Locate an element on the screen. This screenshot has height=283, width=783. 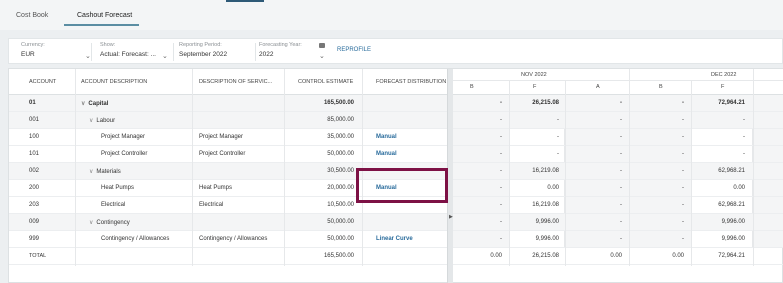
account-description-cell: Project Controller is located at coordinates (124, 154).